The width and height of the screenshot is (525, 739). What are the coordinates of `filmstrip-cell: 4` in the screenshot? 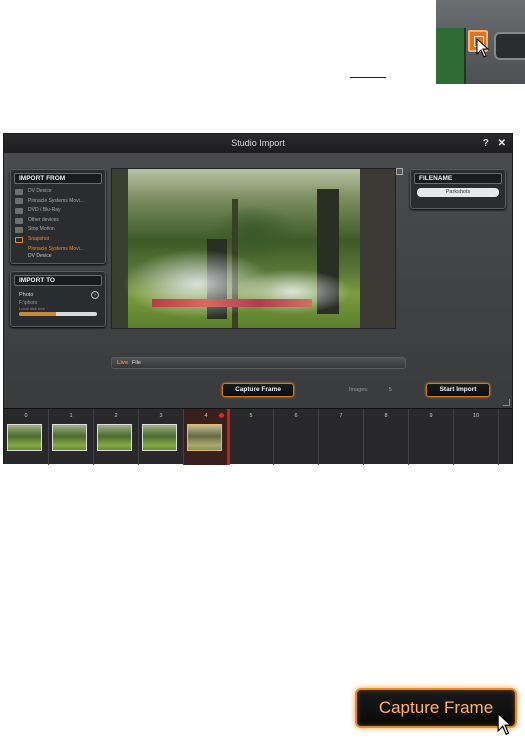 It's located at (206, 437).